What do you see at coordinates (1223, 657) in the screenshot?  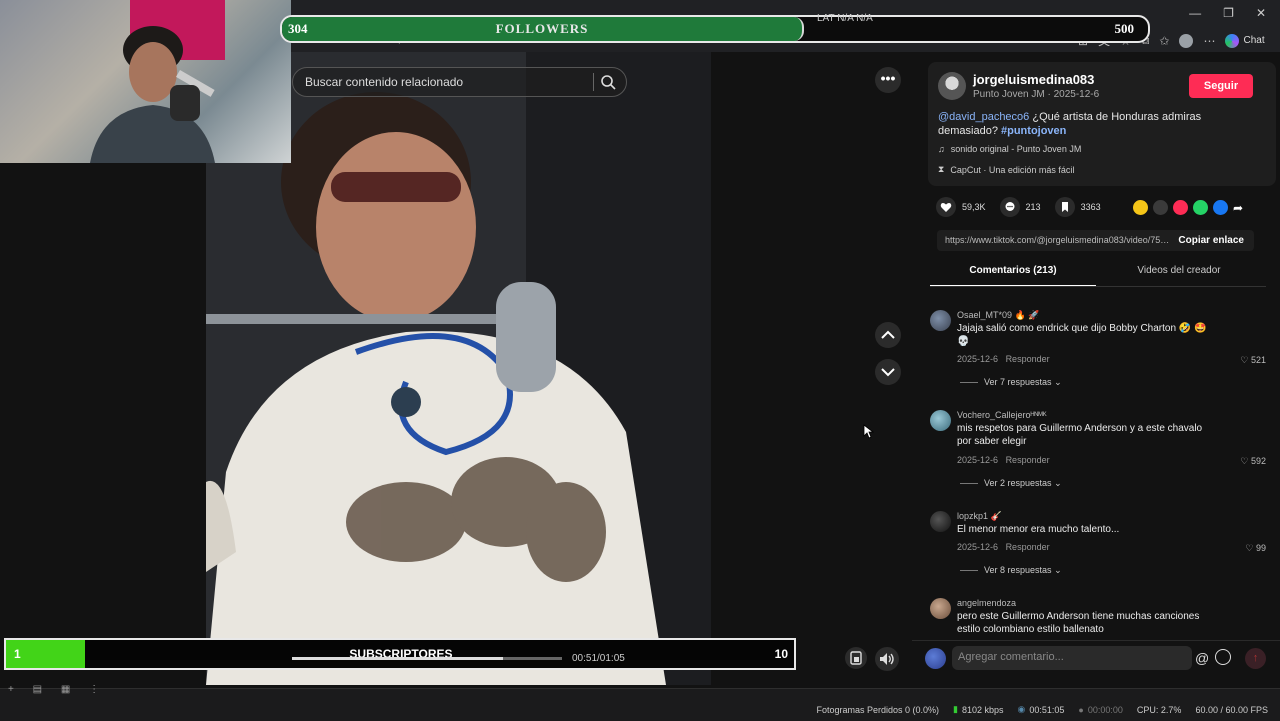 I see `emoji-icon` at bounding box center [1223, 657].